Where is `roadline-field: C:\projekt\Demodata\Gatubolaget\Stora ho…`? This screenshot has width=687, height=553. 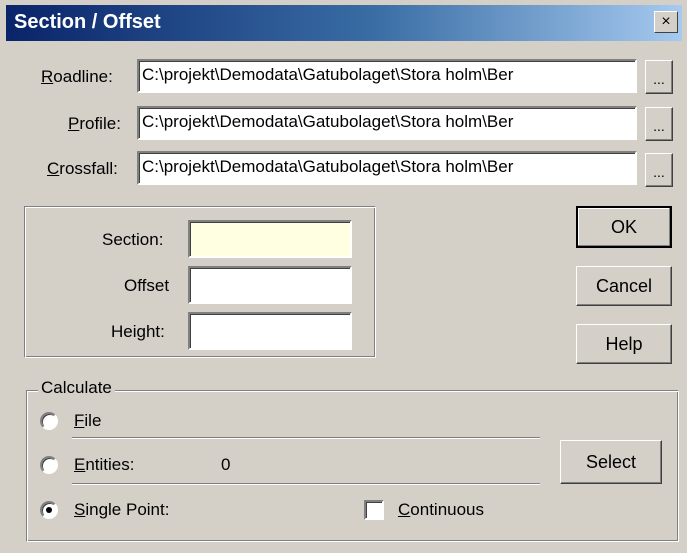 roadline-field: C:\projekt\Demodata\Gatubolaget\Stora ho… is located at coordinates (387, 76).